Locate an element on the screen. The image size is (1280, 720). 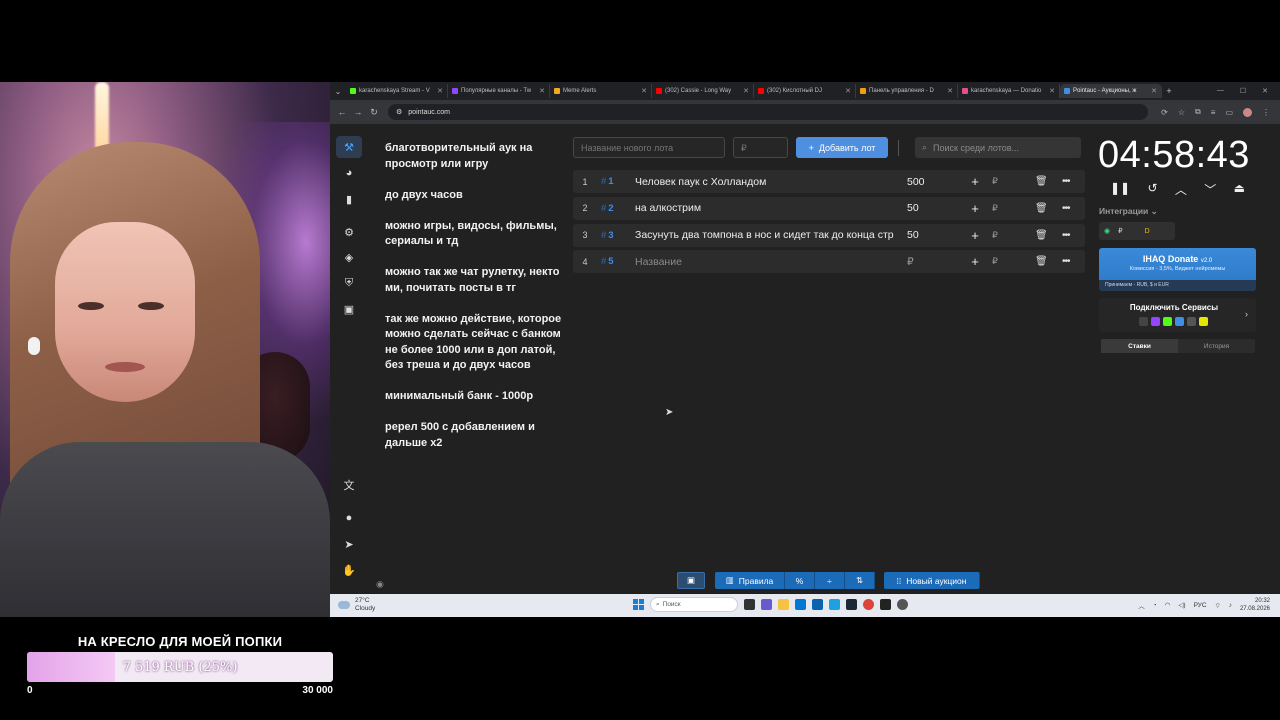
lot-row: 1 #1 Человек паук с Холландом 500 + ₽ 🗑 ••• is located at coordinates (829, 181).